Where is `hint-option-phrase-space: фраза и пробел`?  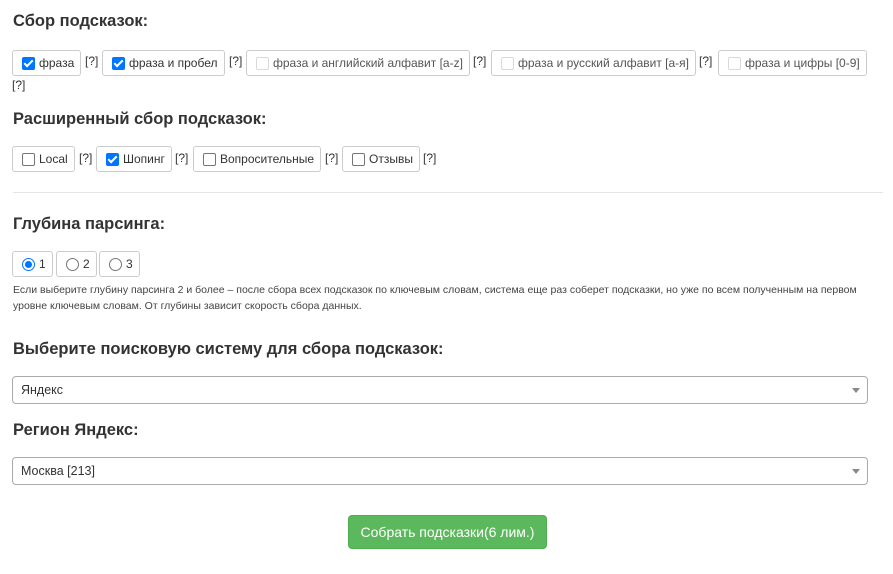 hint-option-phrase-space: фраза и пробел is located at coordinates (163, 63).